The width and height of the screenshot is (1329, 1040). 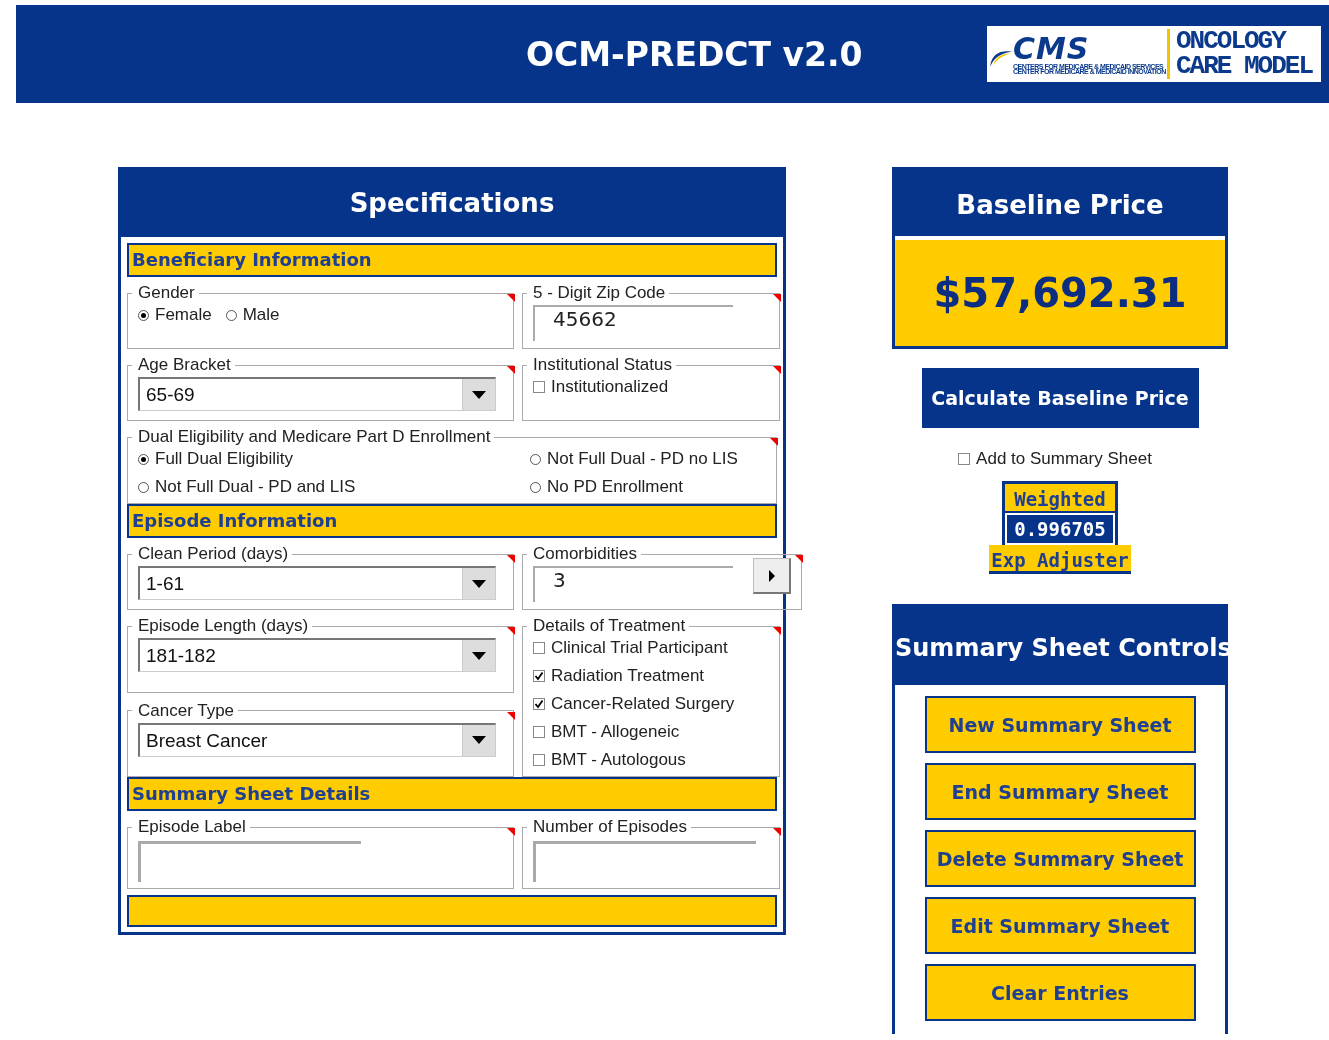 What do you see at coordinates (334, 487) in the screenshot?
I see `radio-option: Not Full Dual - PD and LIS` at bounding box center [334, 487].